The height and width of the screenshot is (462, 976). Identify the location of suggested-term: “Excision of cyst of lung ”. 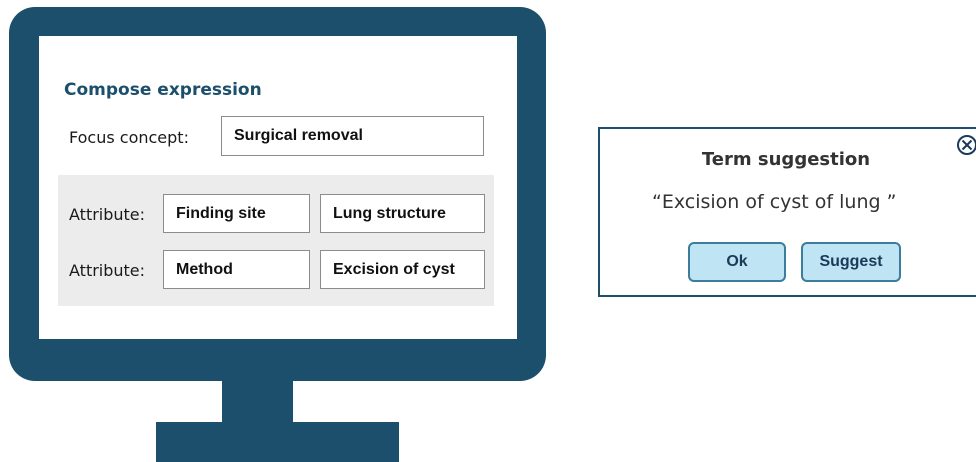
(774, 202).